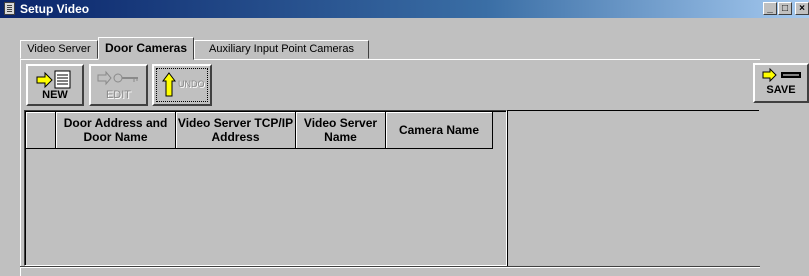 This screenshot has width=809, height=276. Describe the element at coordinates (41, 130) in the screenshot. I see `grid-row-selector-header` at that location.